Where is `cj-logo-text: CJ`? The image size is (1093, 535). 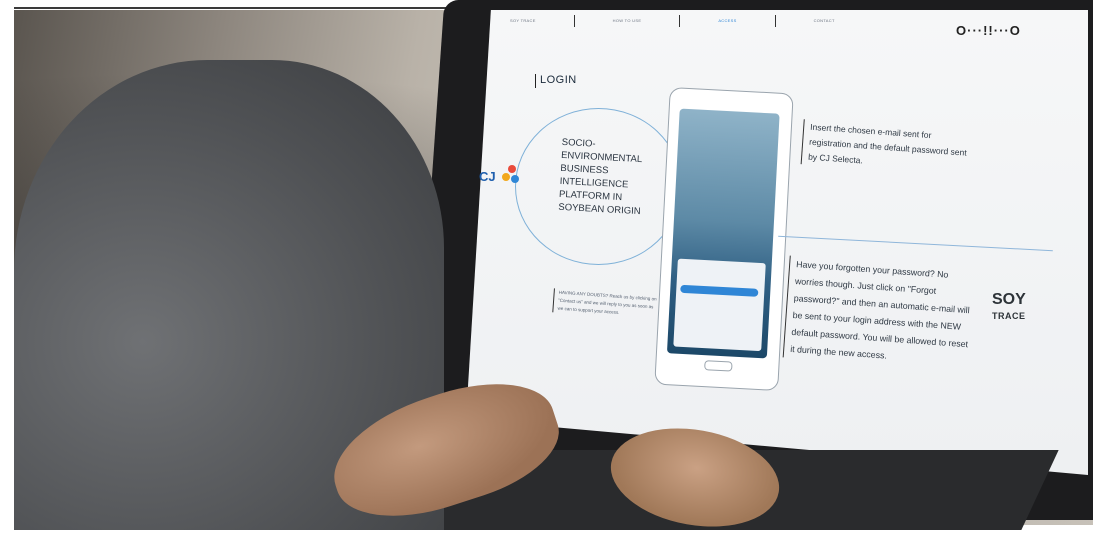 cj-logo-text: CJ is located at coordinates (487, 176).